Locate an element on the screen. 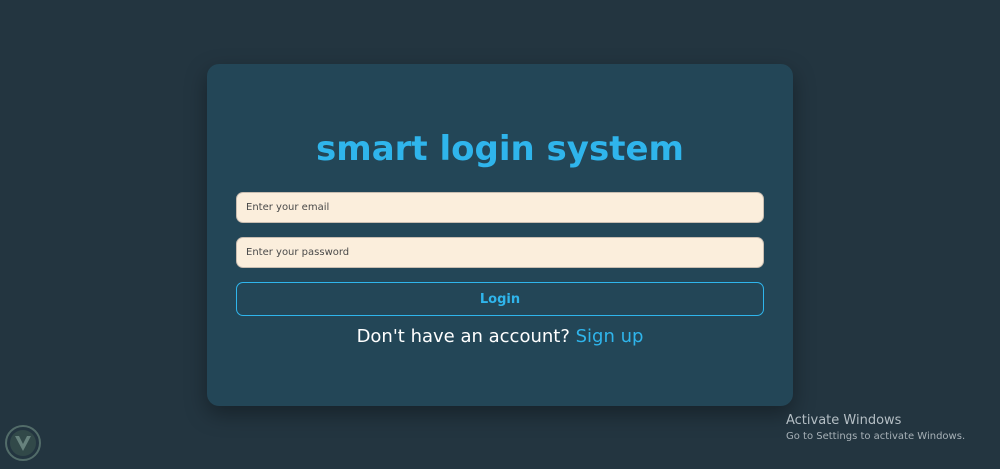 Image resolution: width=1000 pixels, height=469 pixels. watermark-subtitle: Go to Settings to activate Windows. is located at coordinates (876, 436).